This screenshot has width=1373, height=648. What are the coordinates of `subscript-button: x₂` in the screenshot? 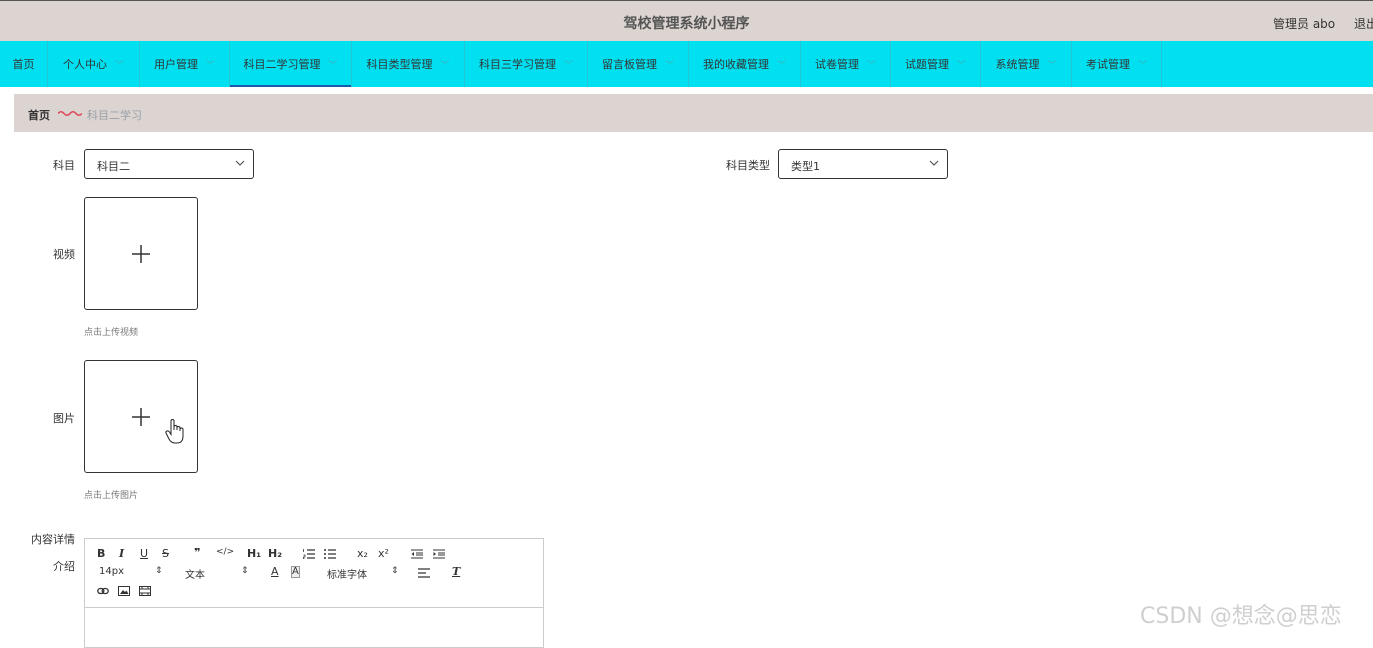 It's located at (362, 553).